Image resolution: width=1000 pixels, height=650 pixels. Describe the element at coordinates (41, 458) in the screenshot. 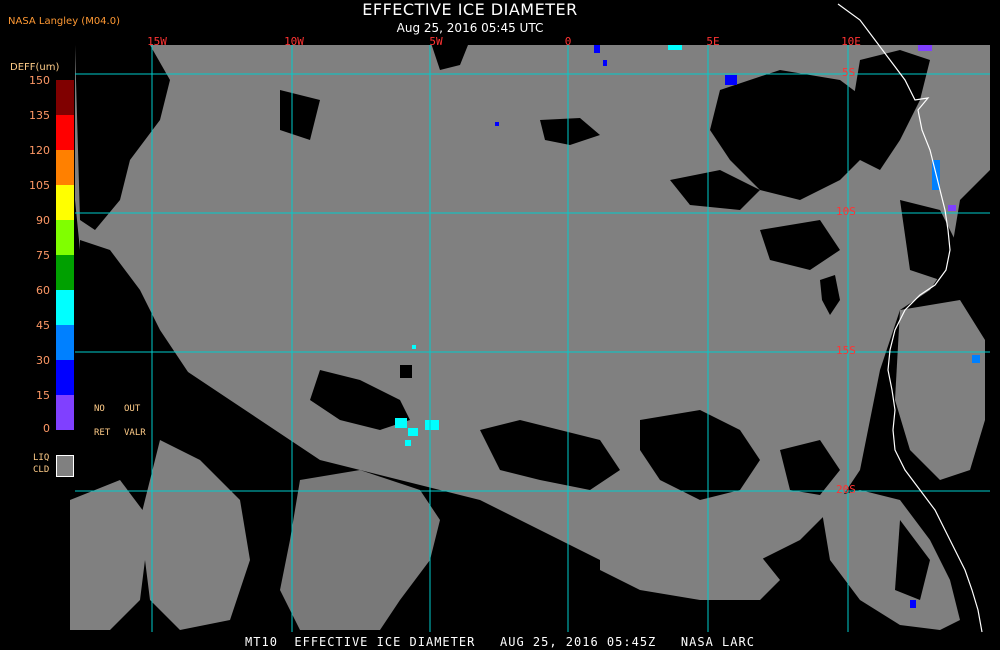

I see `liquid-cloud-label: LIQ` at that location.